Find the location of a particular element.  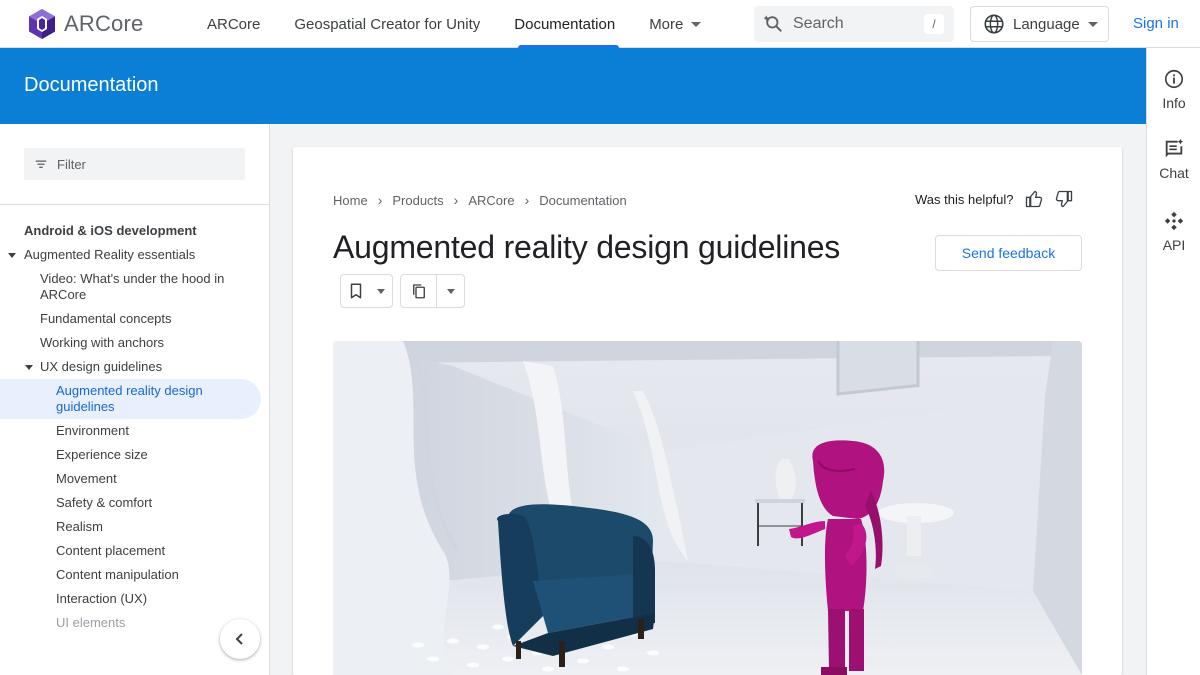

sidebar-divider is located at coordinates (134, 204).